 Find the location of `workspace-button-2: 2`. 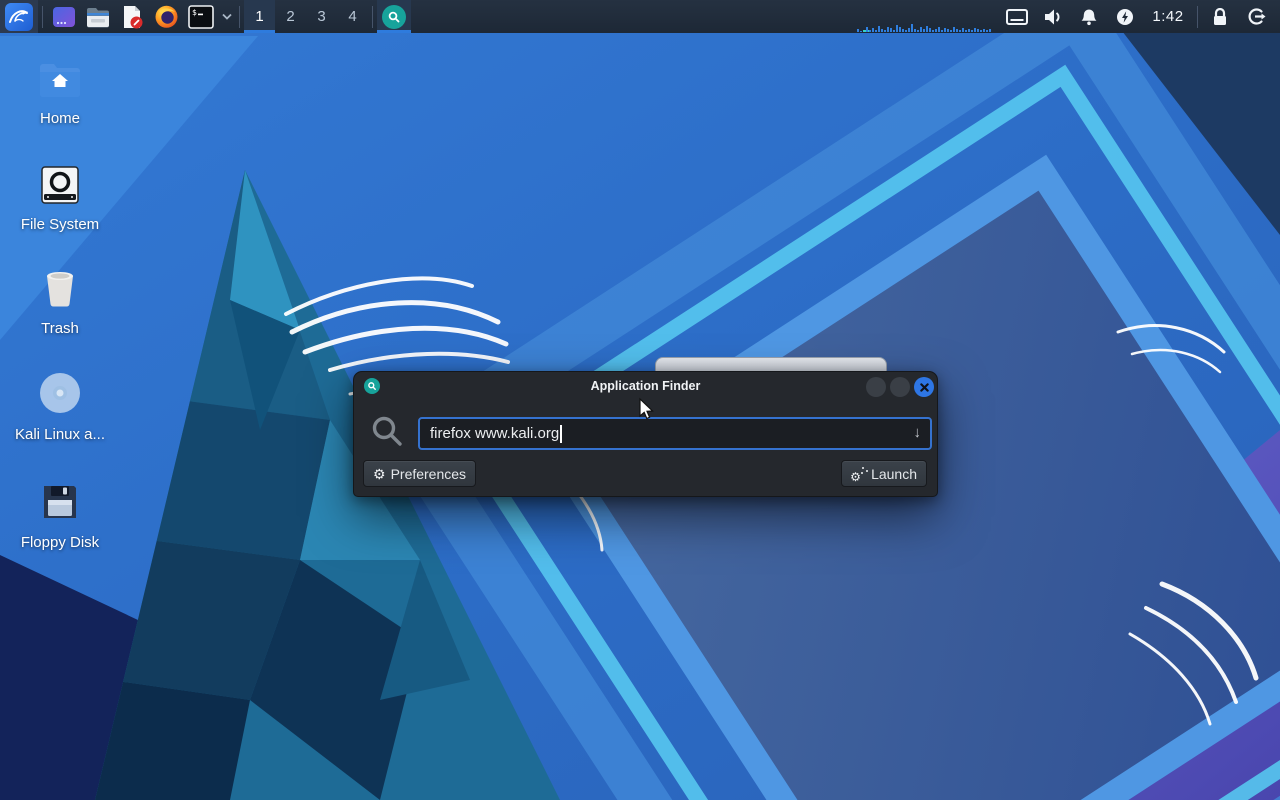

workspace-button-2: 2 is located at coordinates (290, 16).